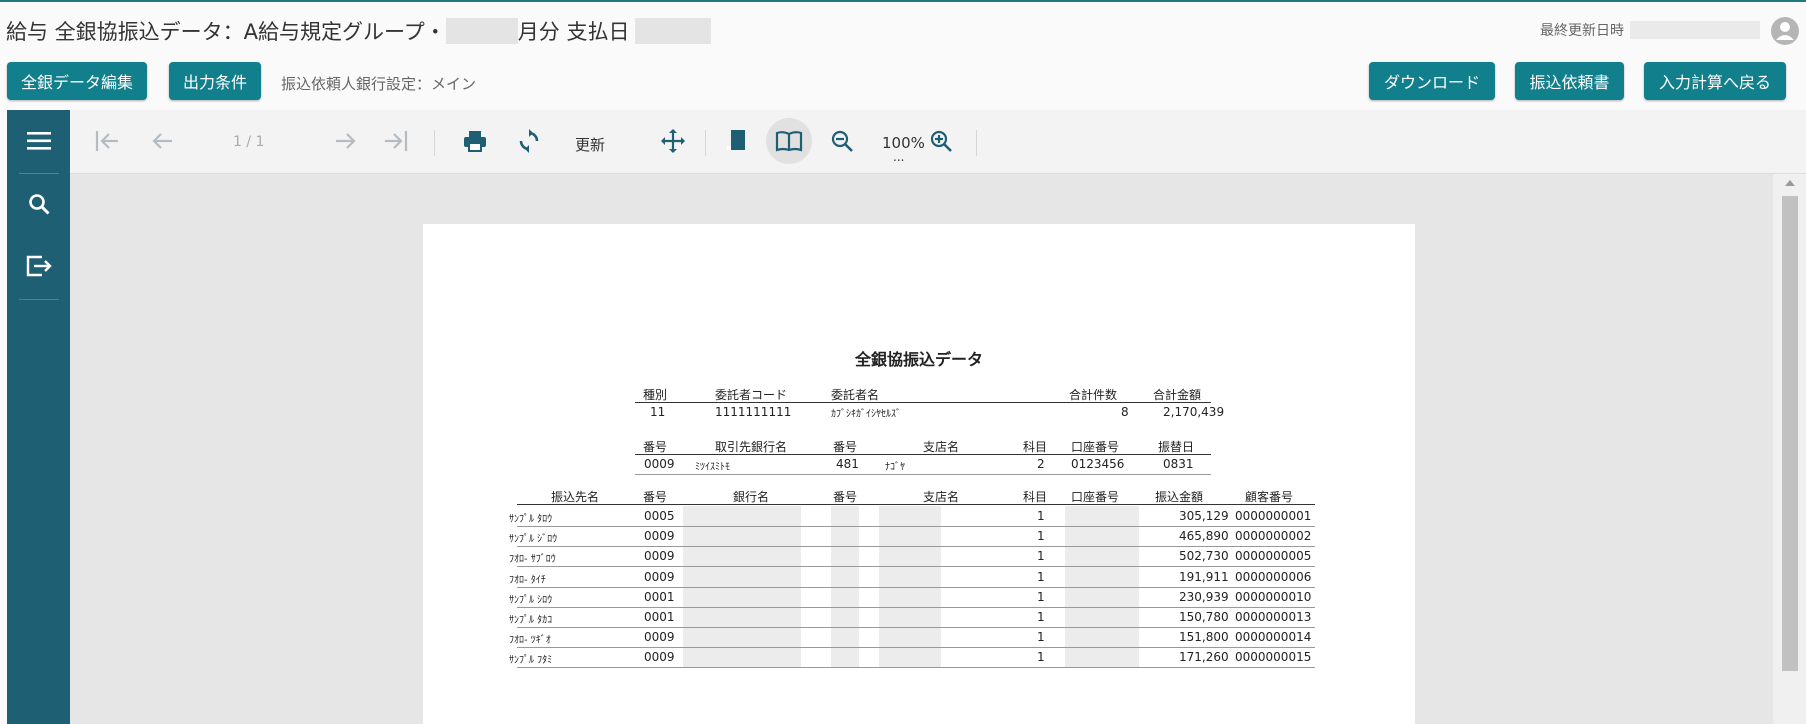 Image resolution: width=1806 pixels, height=724 pixels. I want to click on scroll-up-arrow-icon, so click(1790, 183).